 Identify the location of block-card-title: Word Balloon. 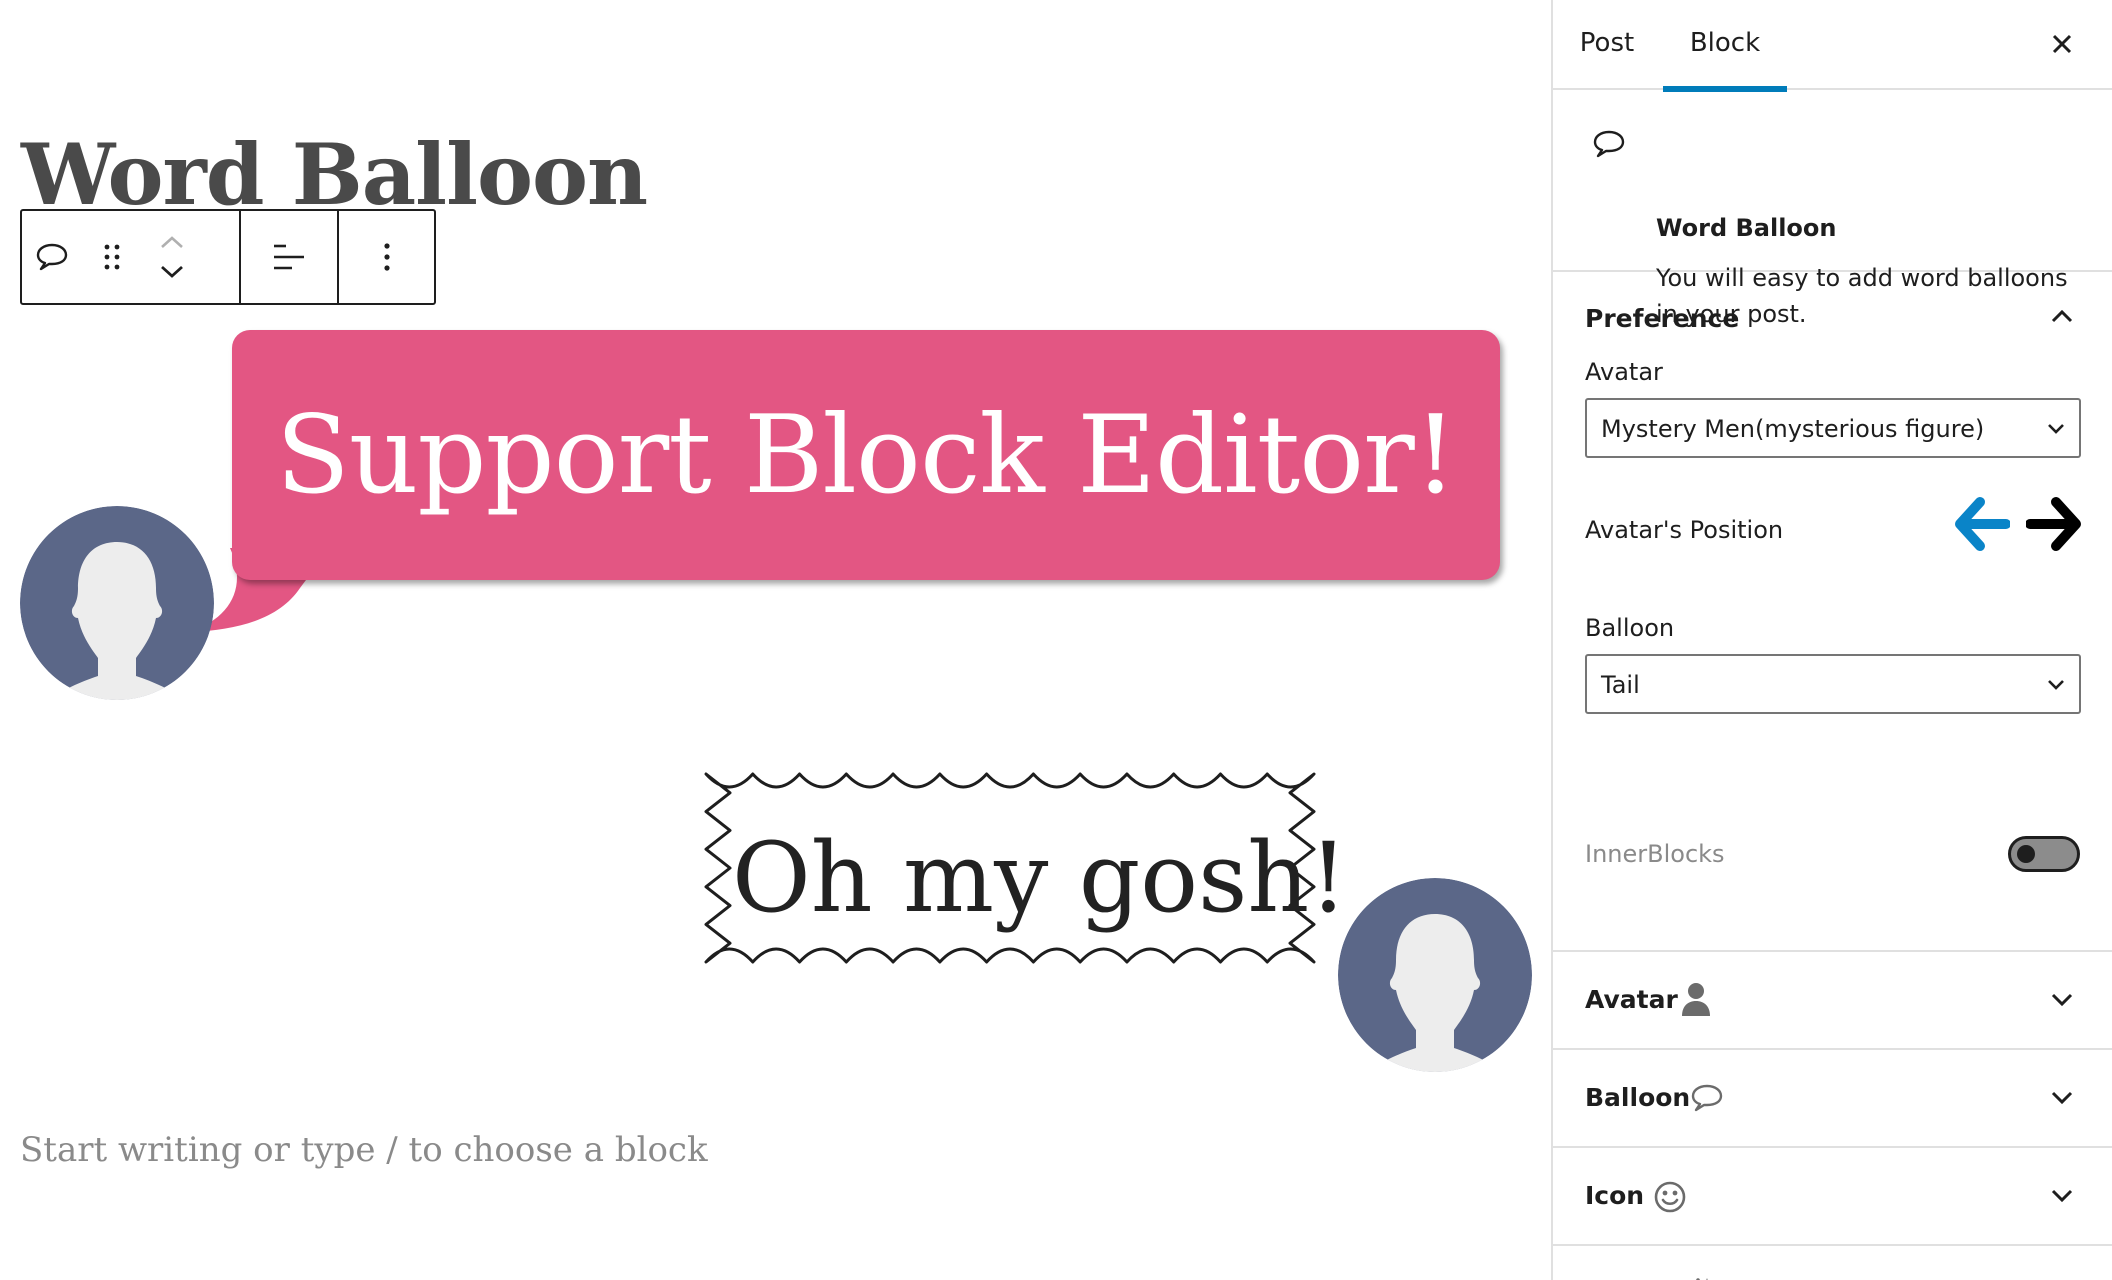
(1746, 228).